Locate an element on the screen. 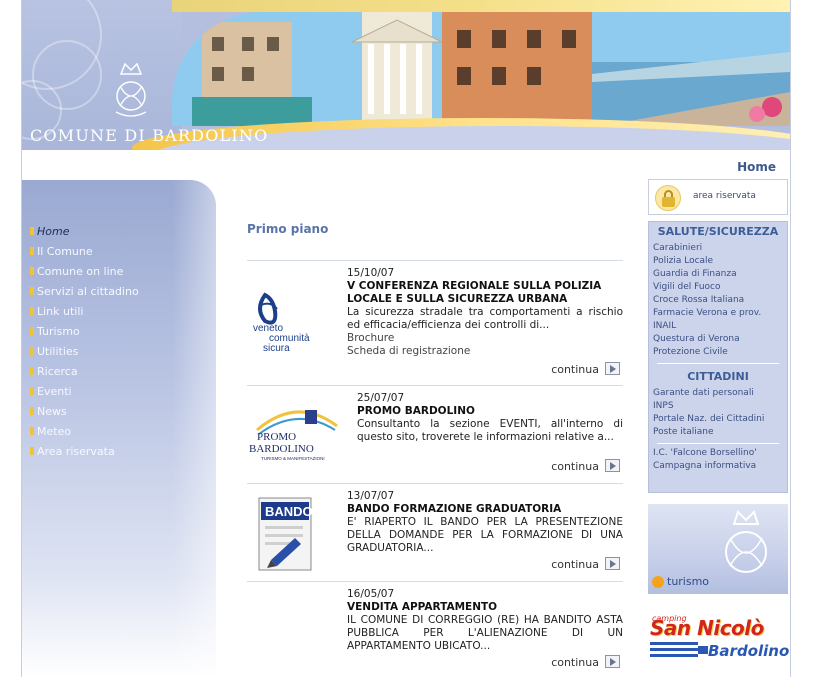 Image resolution: width=813 pixels, height=677 pixels. camping-town: Bardolino is located at coordinates (749, 651).